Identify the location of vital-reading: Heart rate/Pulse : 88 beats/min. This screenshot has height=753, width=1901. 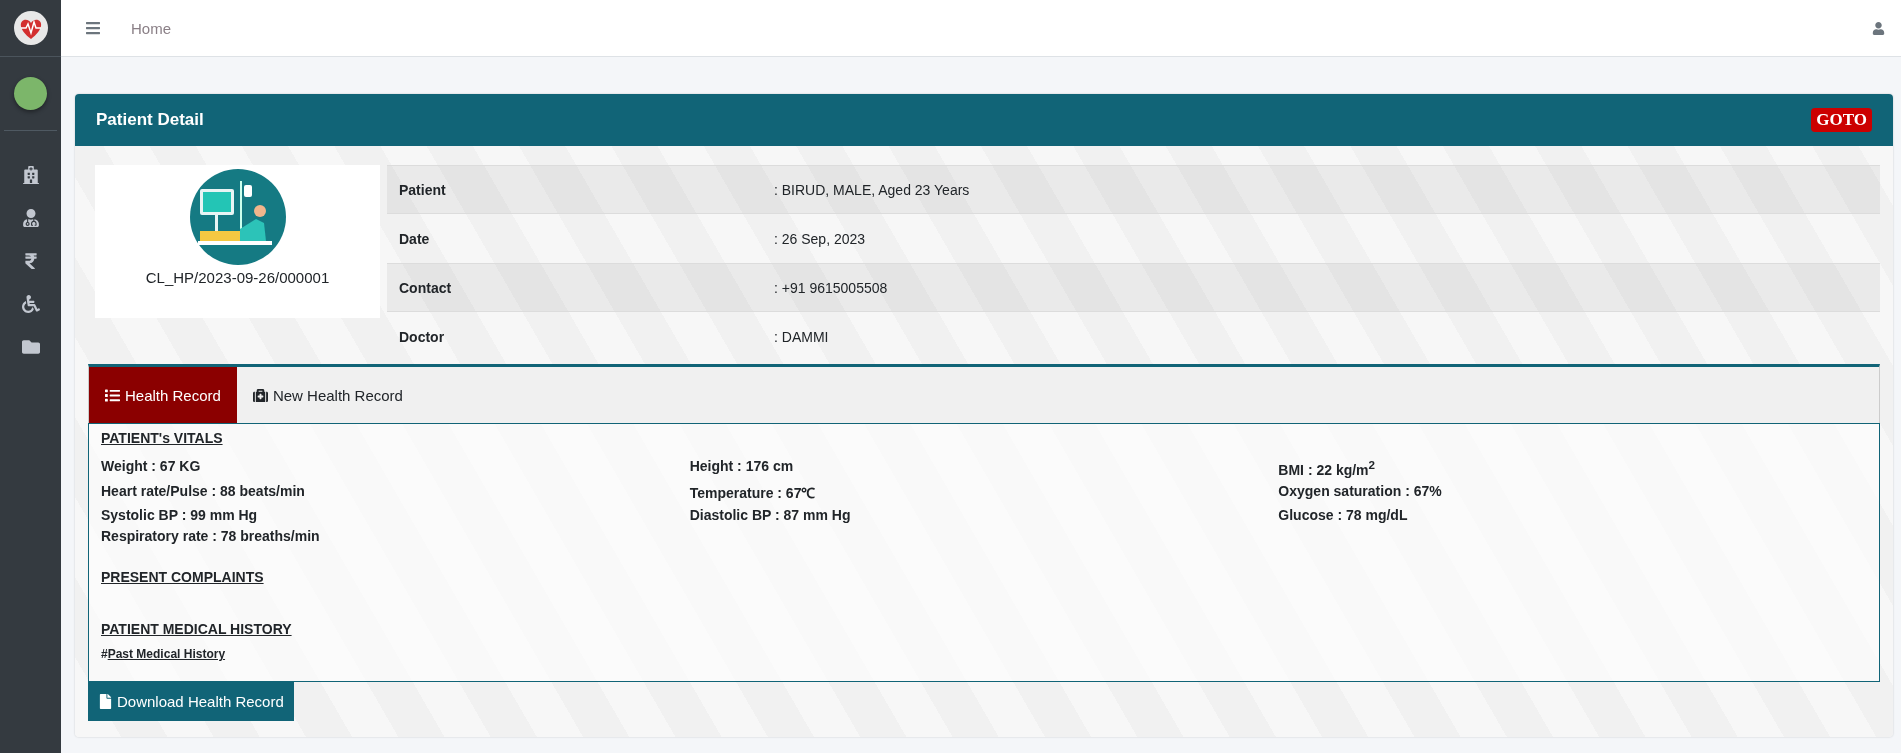
(203, 491).